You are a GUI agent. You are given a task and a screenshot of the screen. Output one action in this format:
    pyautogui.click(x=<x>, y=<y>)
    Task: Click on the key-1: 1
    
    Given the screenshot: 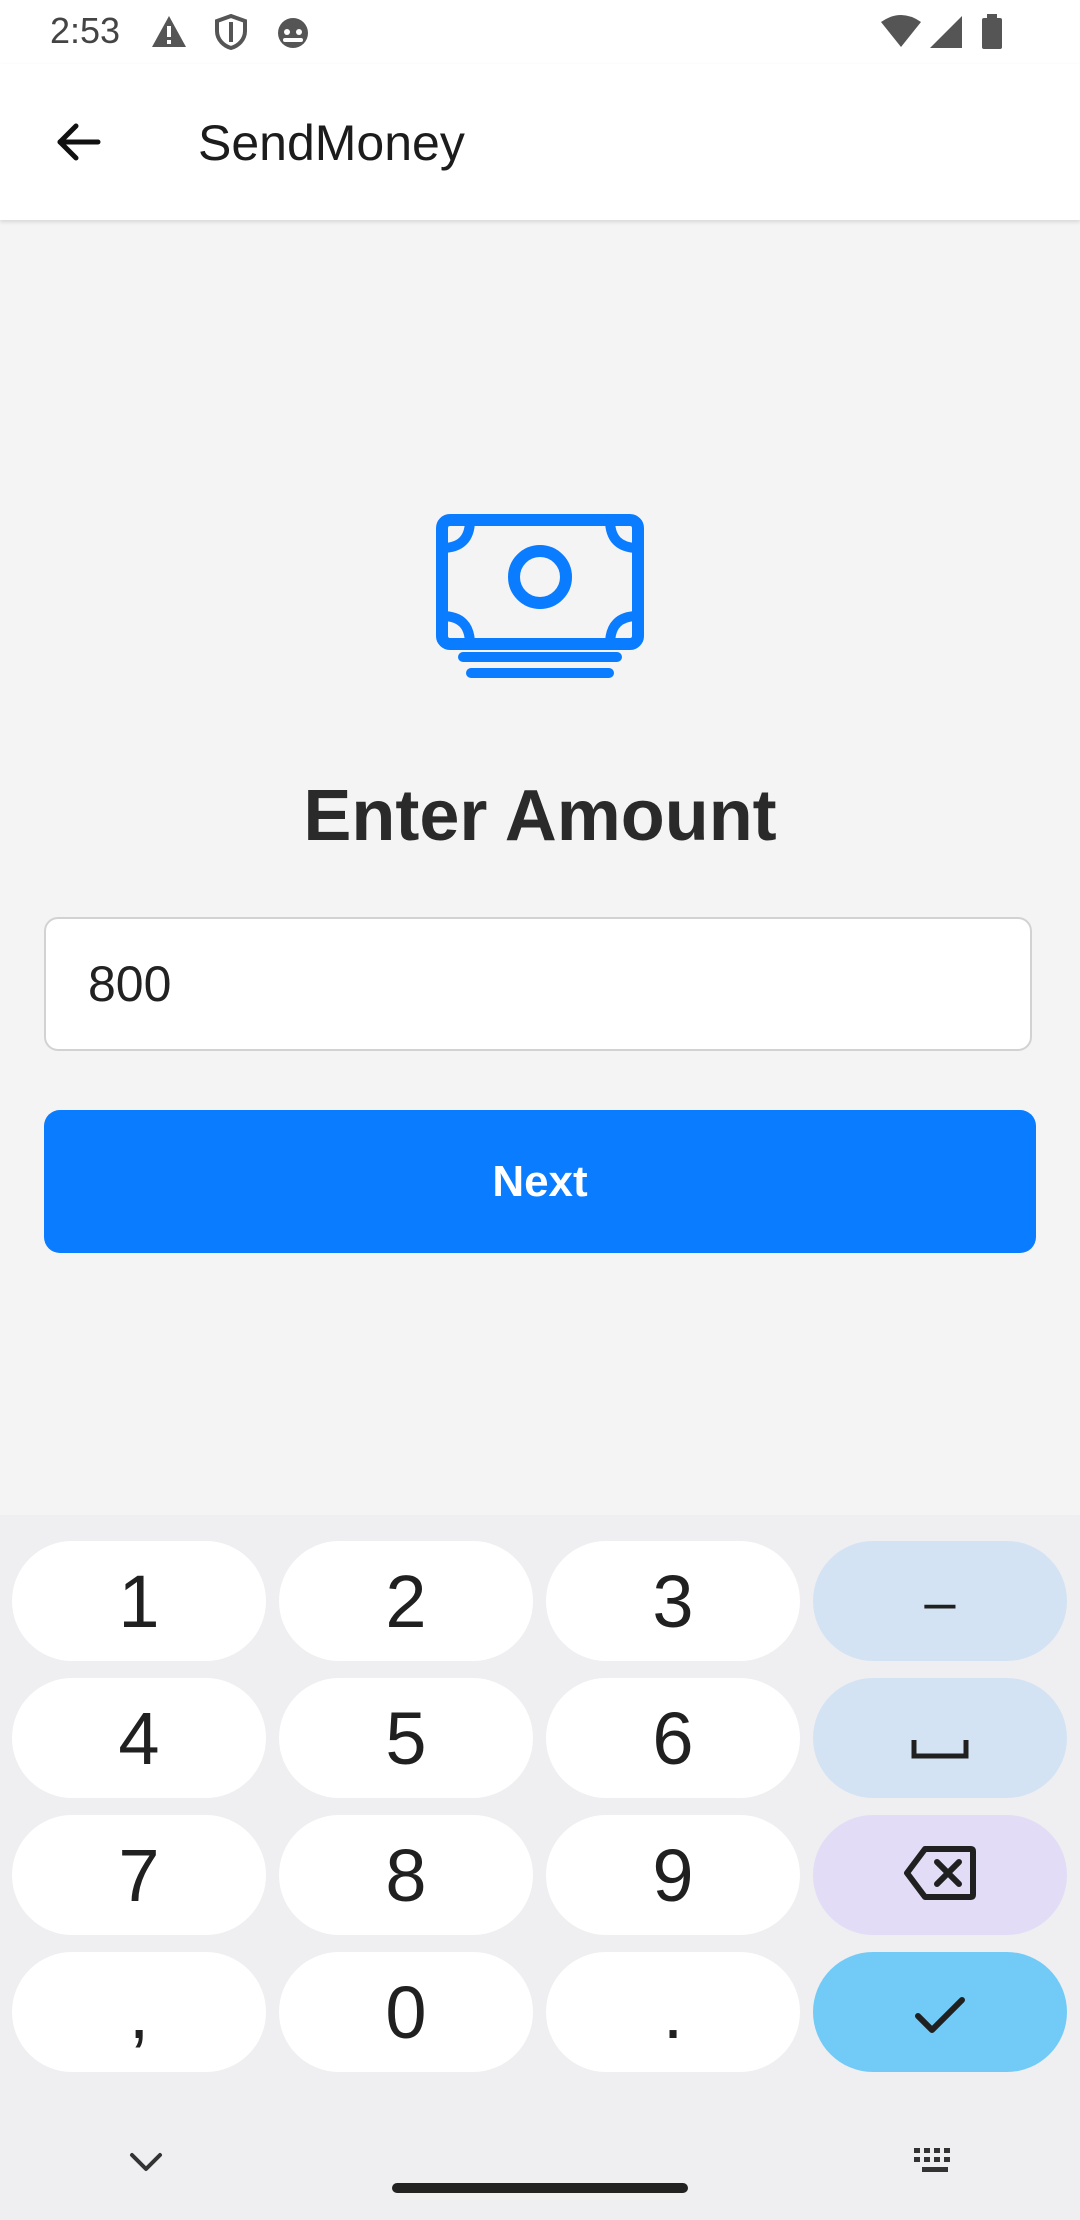 What is the action you would take?
    pyautogui.click(x=139, y=1601)
    